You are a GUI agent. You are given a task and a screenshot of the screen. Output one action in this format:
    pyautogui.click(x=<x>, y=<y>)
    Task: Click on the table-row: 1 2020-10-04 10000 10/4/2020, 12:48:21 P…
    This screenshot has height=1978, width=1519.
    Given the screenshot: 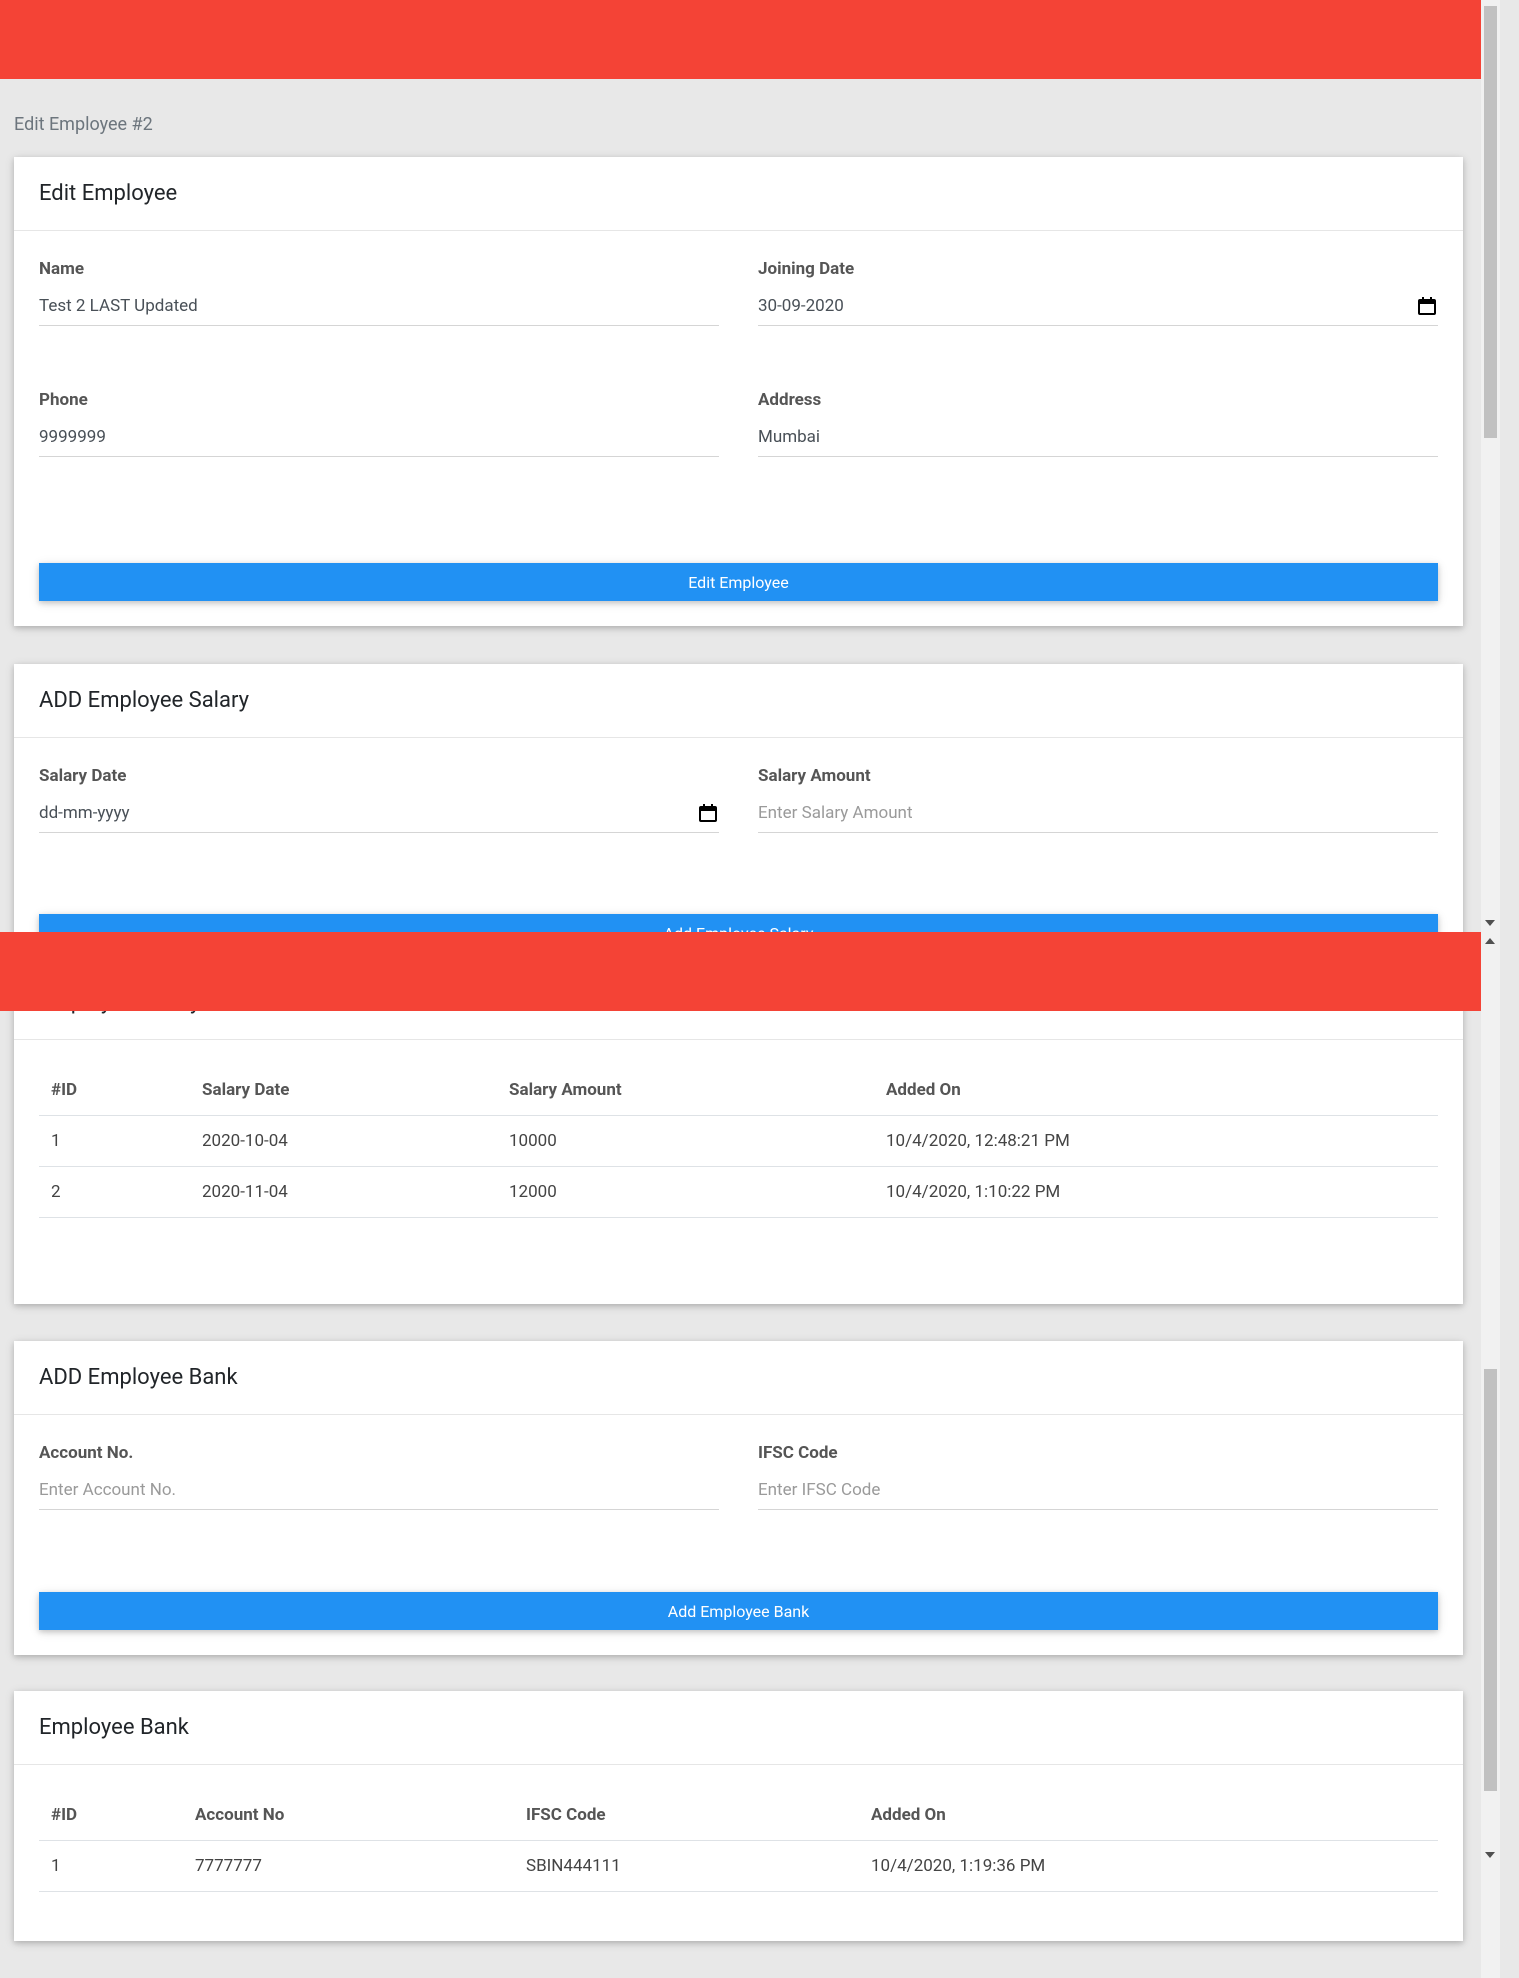 What is the action you would take?
    pyautogui.click(x=738, y=1141)
    